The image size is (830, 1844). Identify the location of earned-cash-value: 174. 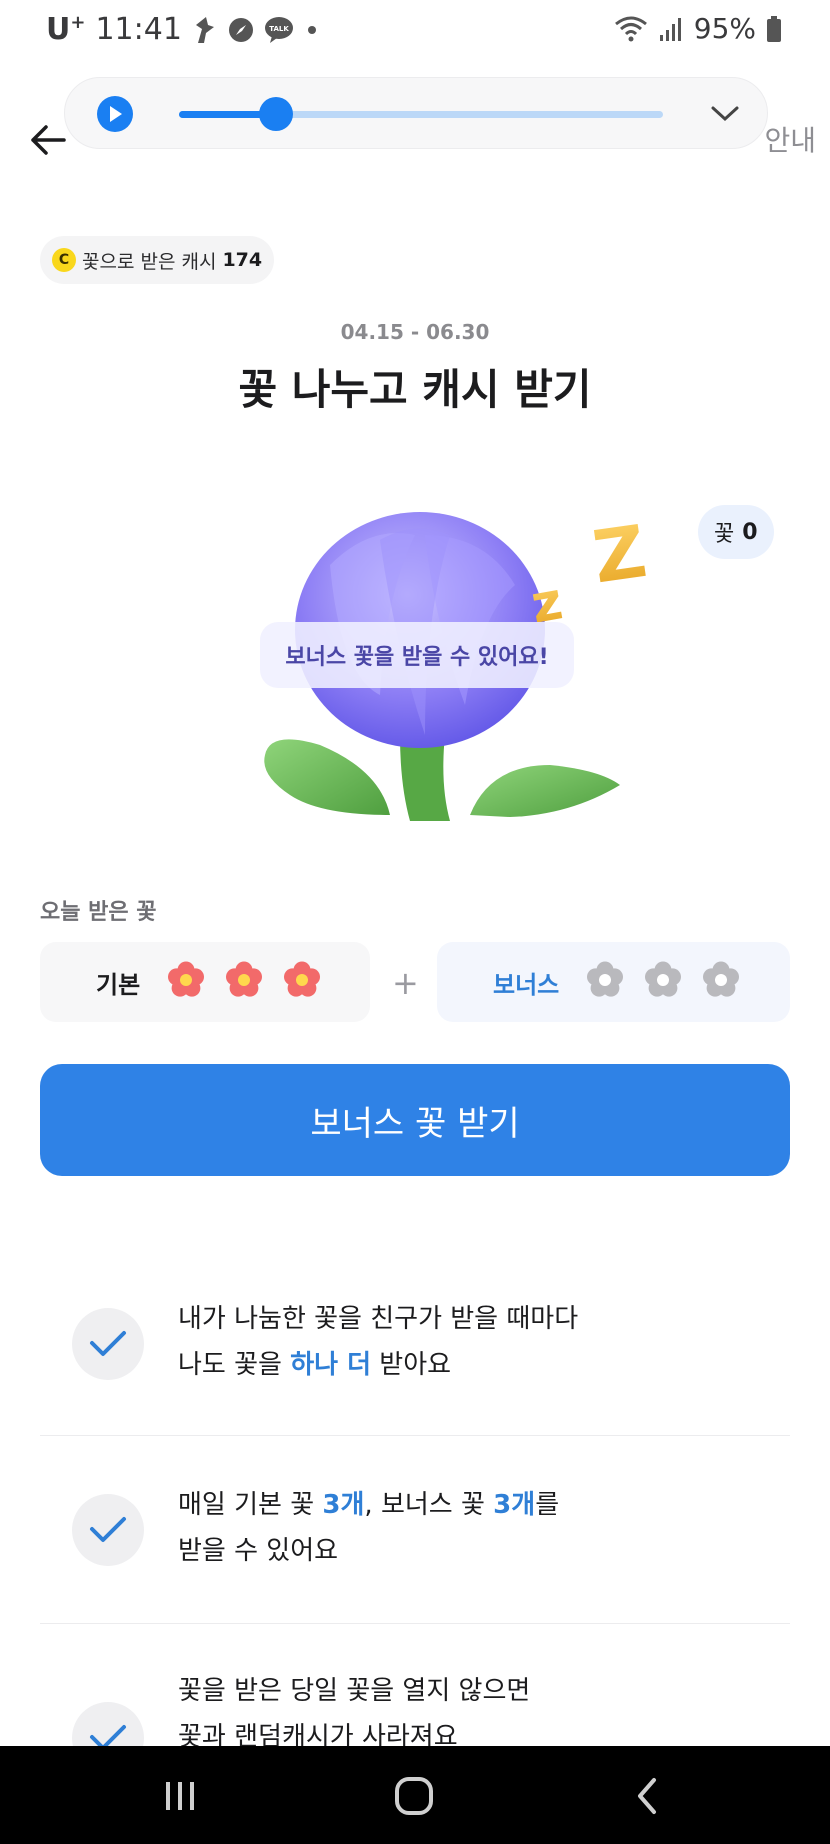
(242, 260).